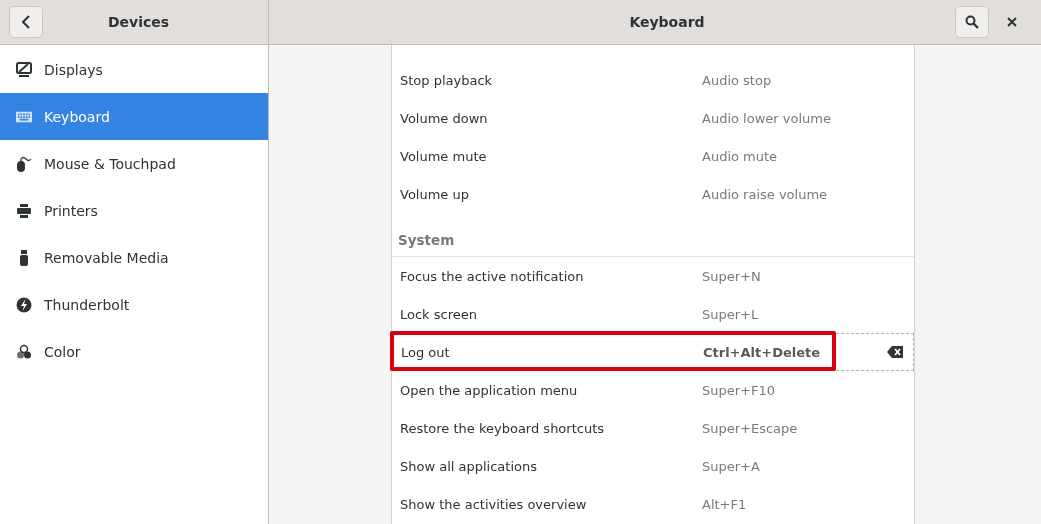 The width and height of the screenshot is (1041, 524). I want to click on back-icon, so click(26, 22).